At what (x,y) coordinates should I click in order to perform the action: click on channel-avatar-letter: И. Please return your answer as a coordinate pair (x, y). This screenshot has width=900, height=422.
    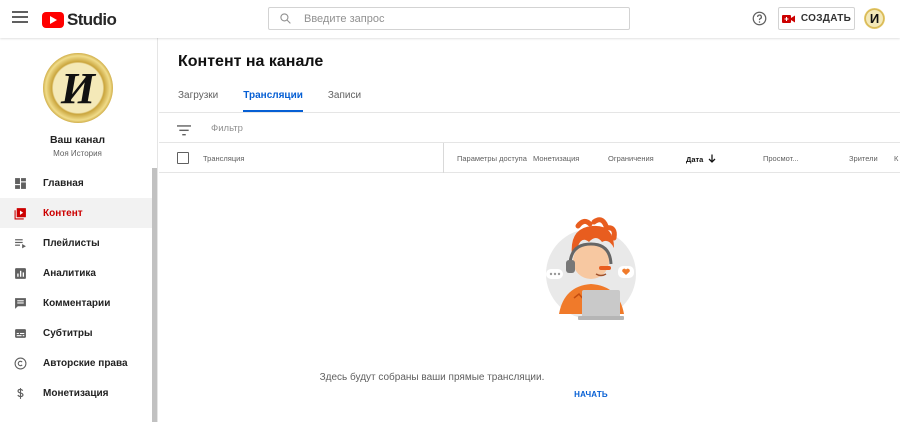
    Looking at the image, I should click on (78, 88).